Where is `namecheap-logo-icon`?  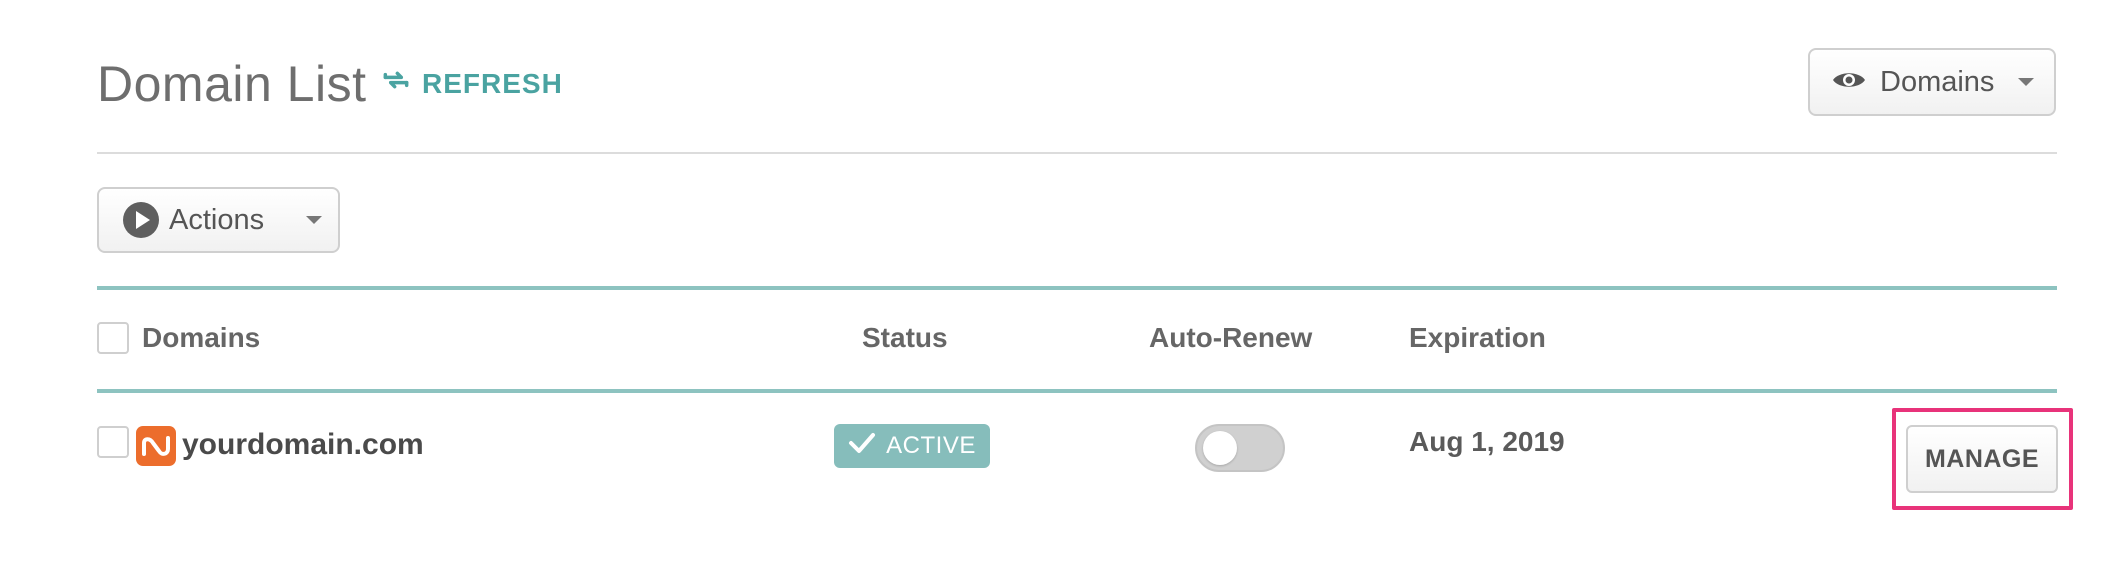 namecheap-logo-icon is located at coordinates (156, 446).